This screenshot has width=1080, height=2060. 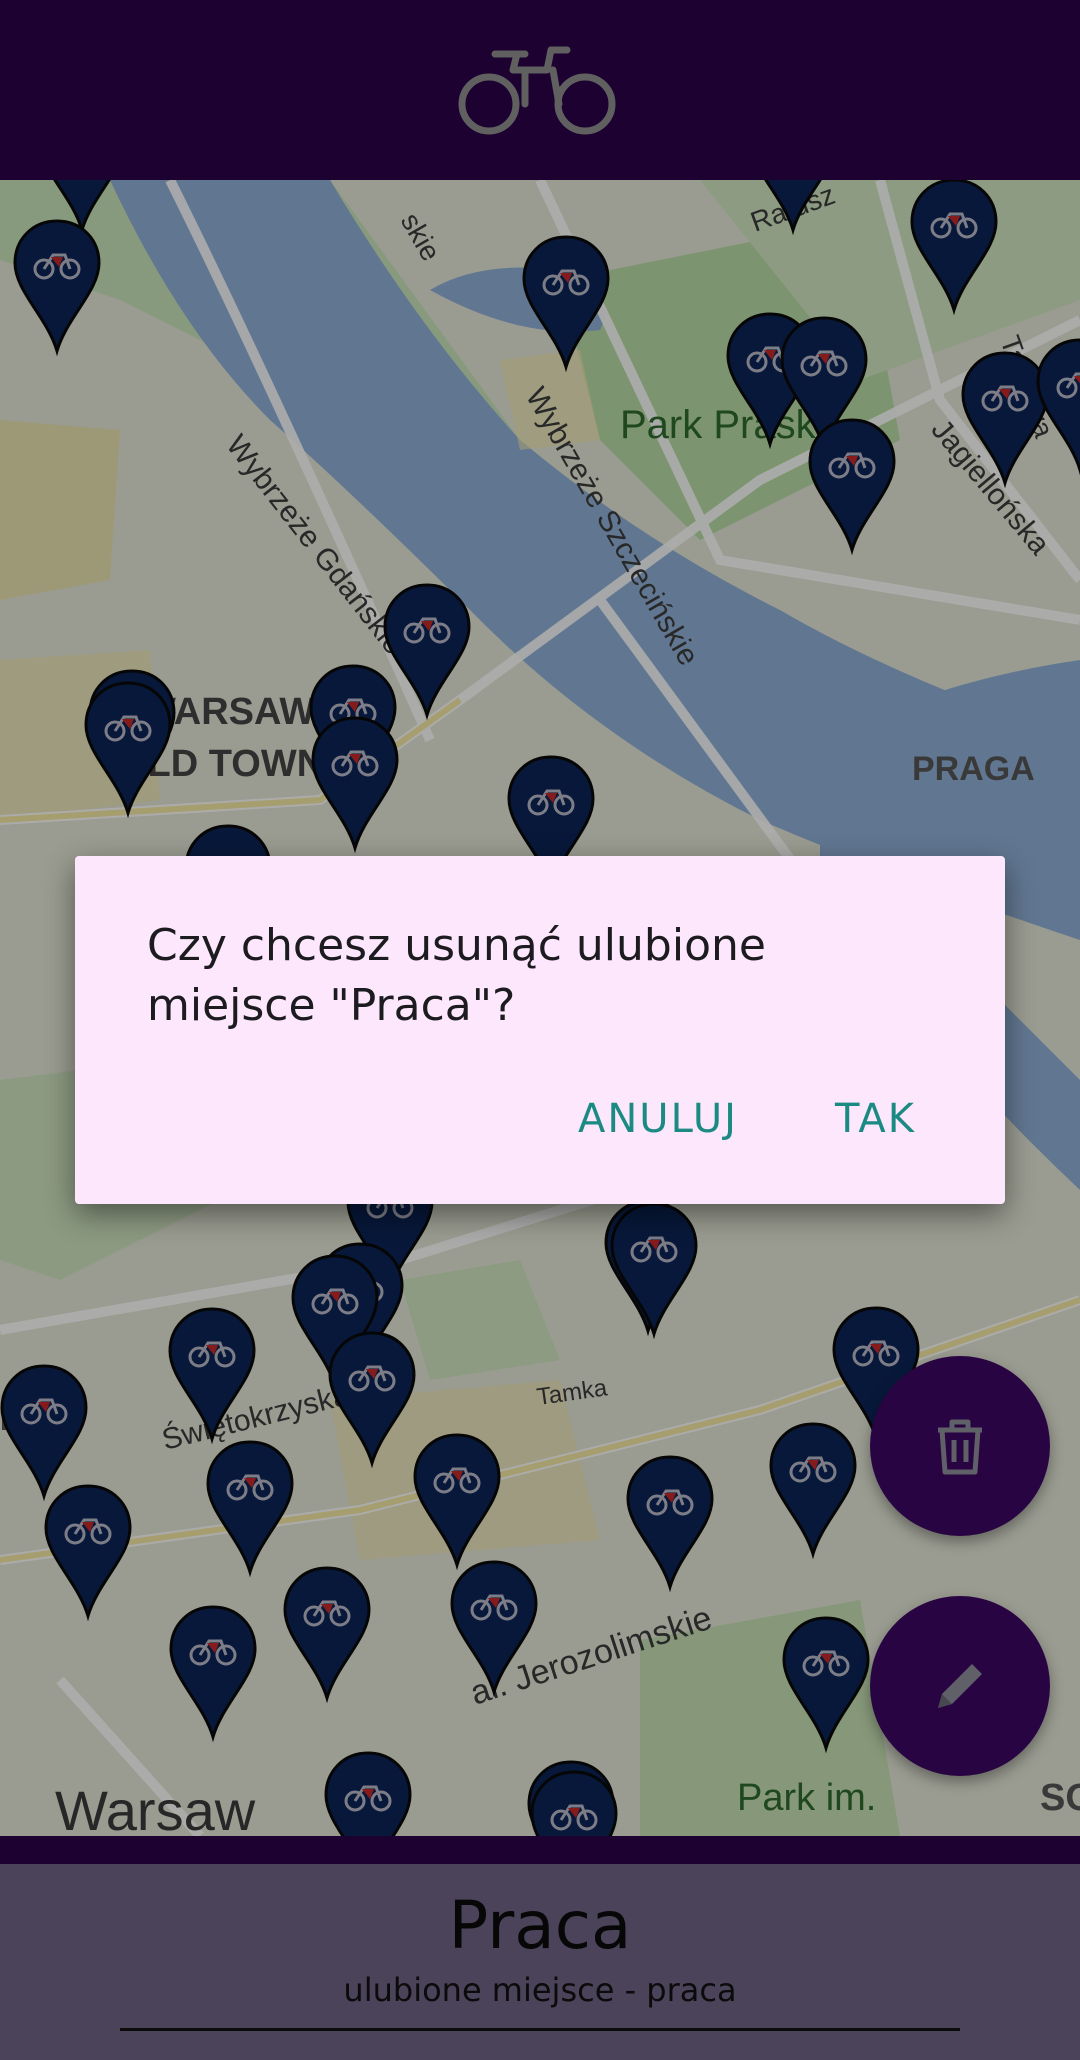 What do you see at coordinates (540, 1990) in the screenshot?
I see `place-subtitle: ulubione miejsce - praca` at bounding box center [540, 1990].